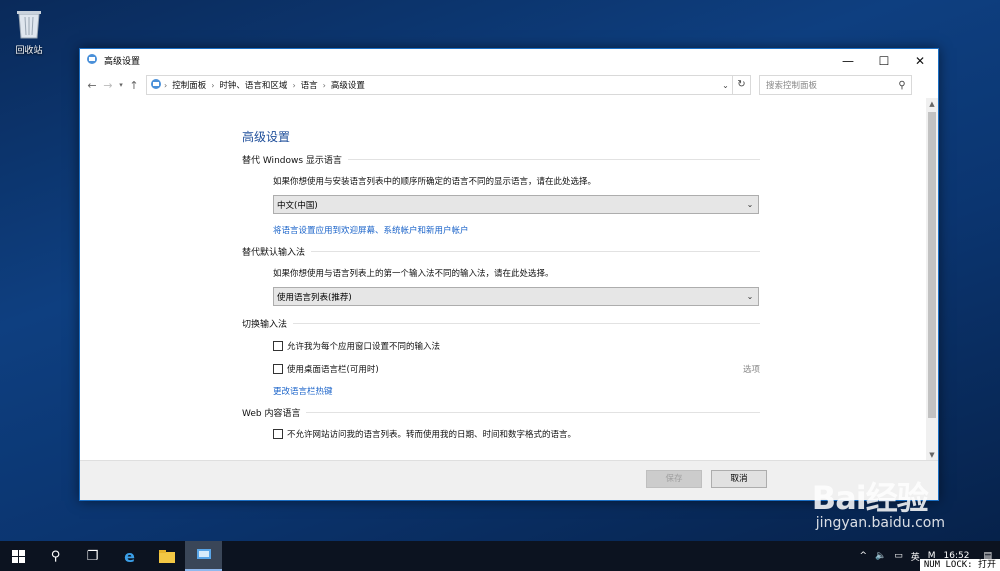 Image resolution: width=1000 pixels, height=571 pixels. I want to click on watermark-url: jingyan.baidu.com, so click(880, 523).